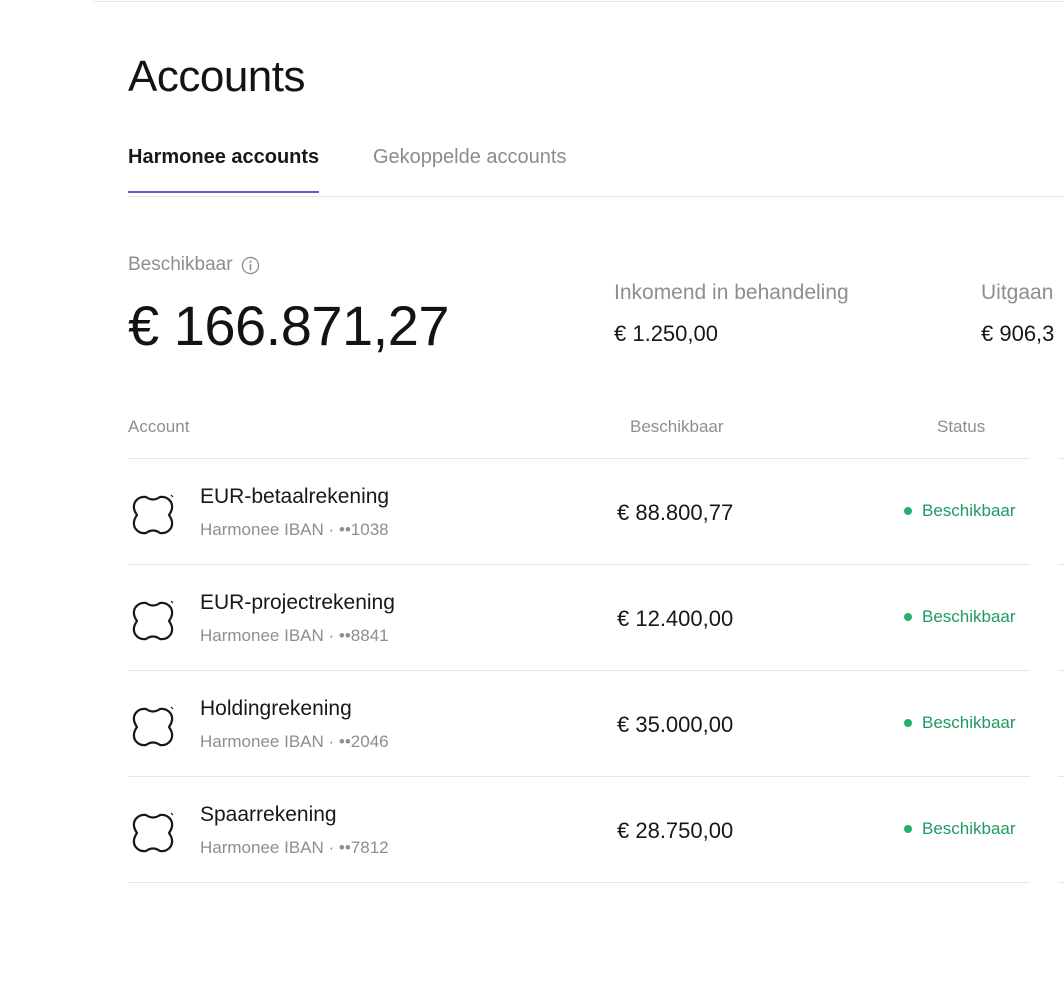 This screenshot has height=998, width=1064. I want to click on tab-gekoppelde-accounts: Gekoppelde accounts, so click(469, 168).